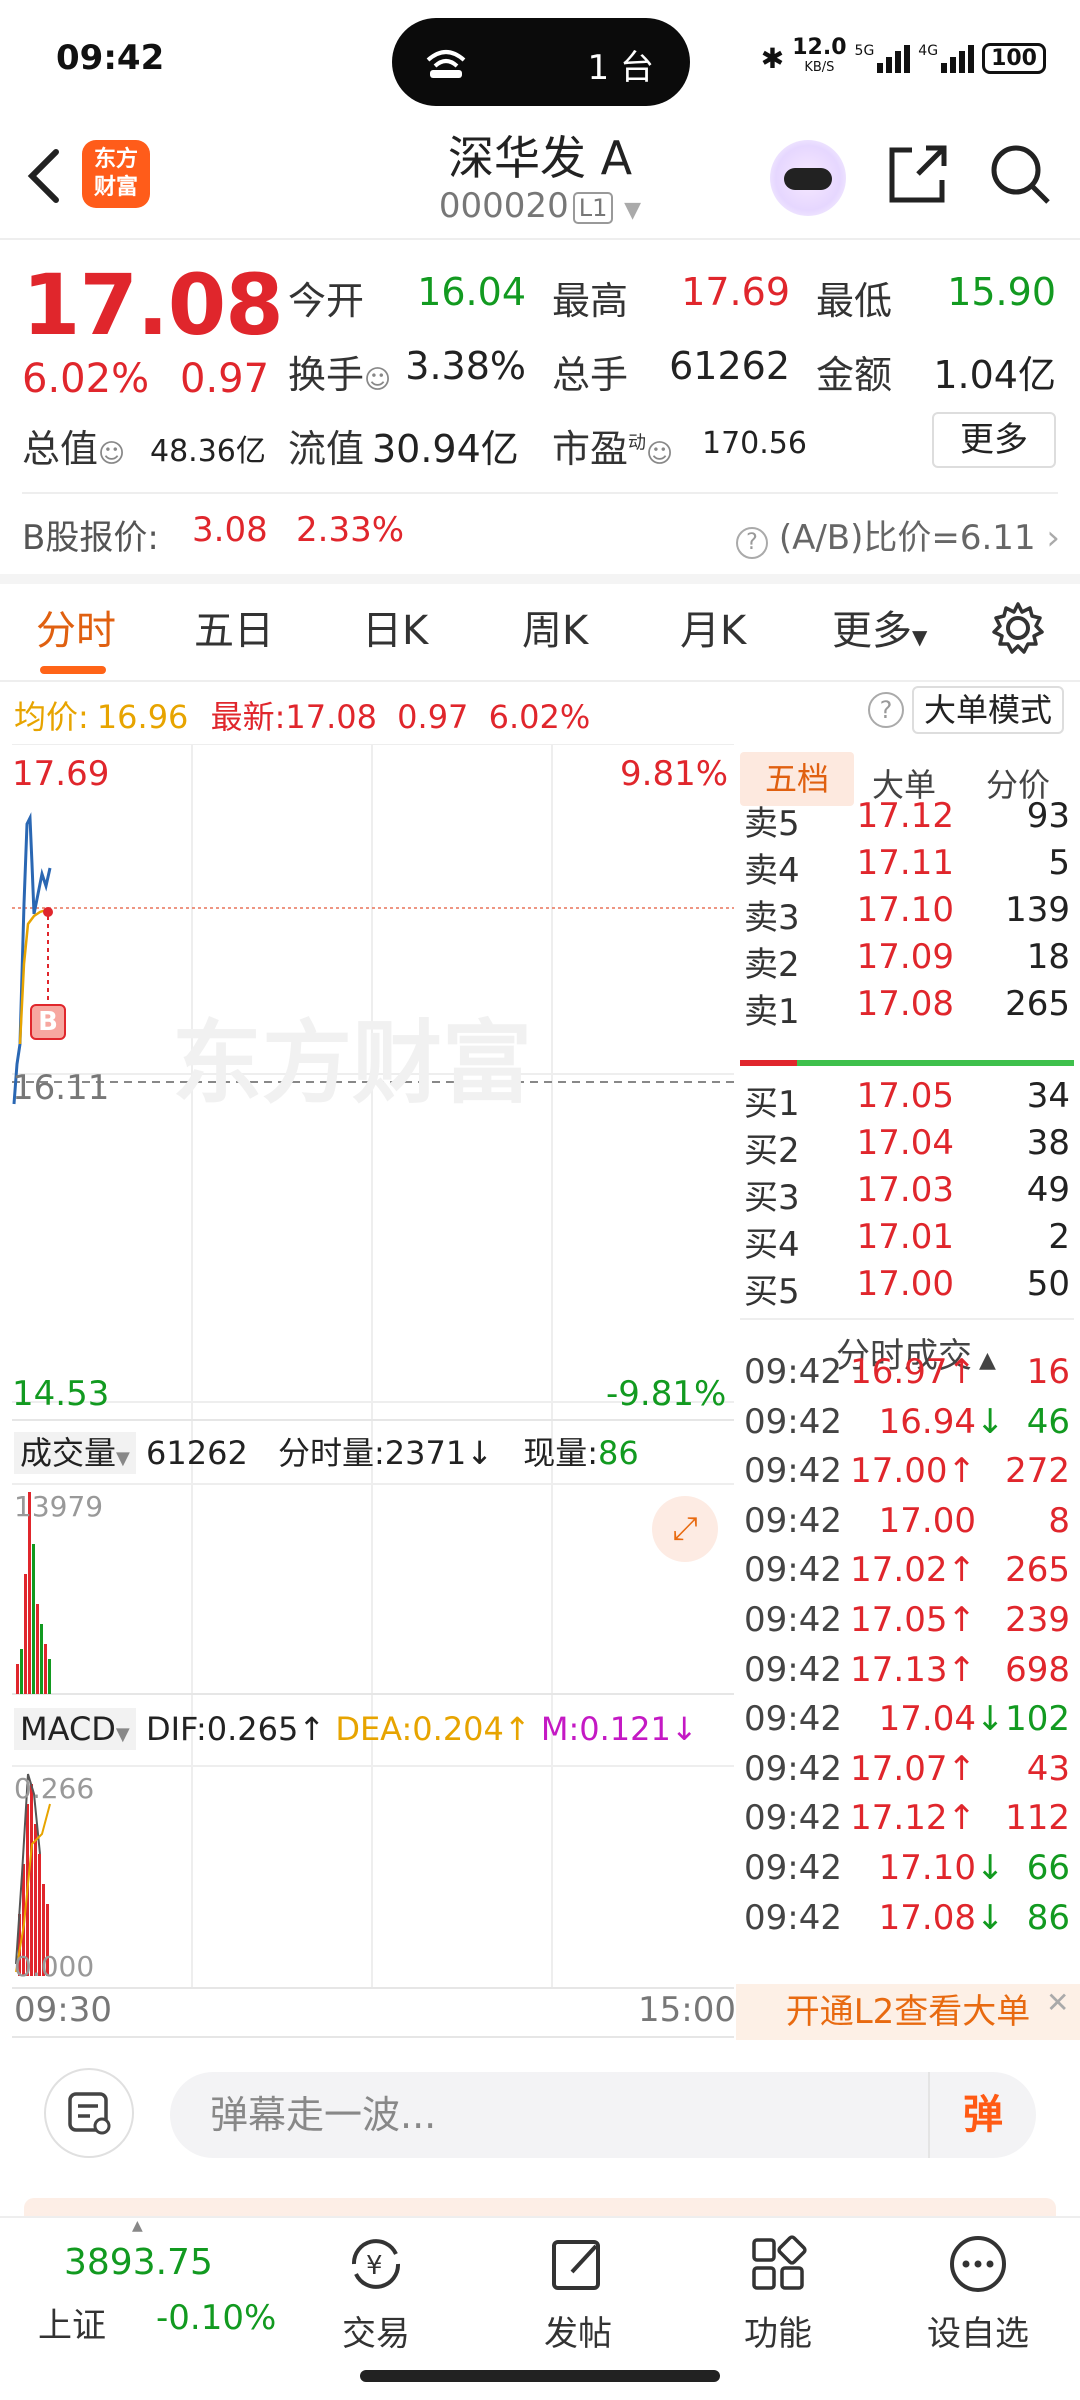 This screenshot has height=2400, width=1080. Describe the element at coordinates (326, 1451) in the screenshot. I see `volume-header: 成交量▼ 61262 分时量:2371↓ 现量:86` at that location.